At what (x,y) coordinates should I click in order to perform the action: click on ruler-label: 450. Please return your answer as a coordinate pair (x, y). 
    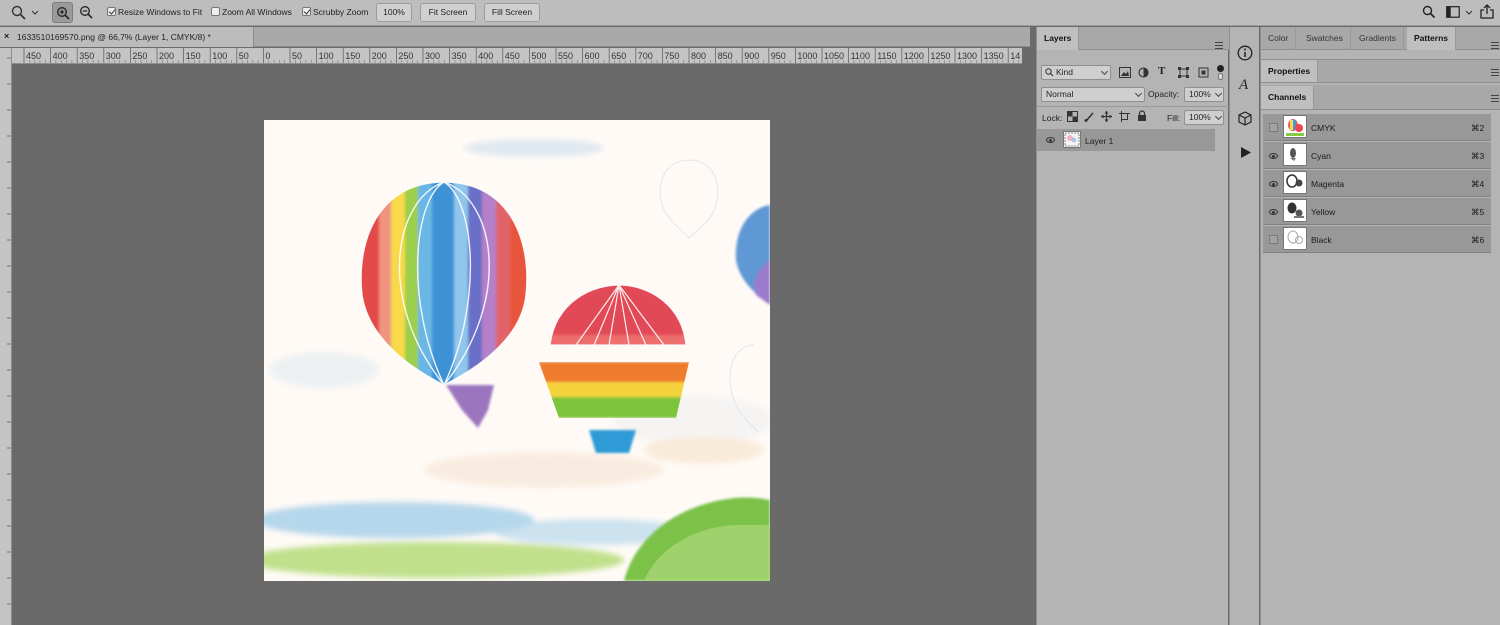
    Looking at the image, I should click on (33, 56).